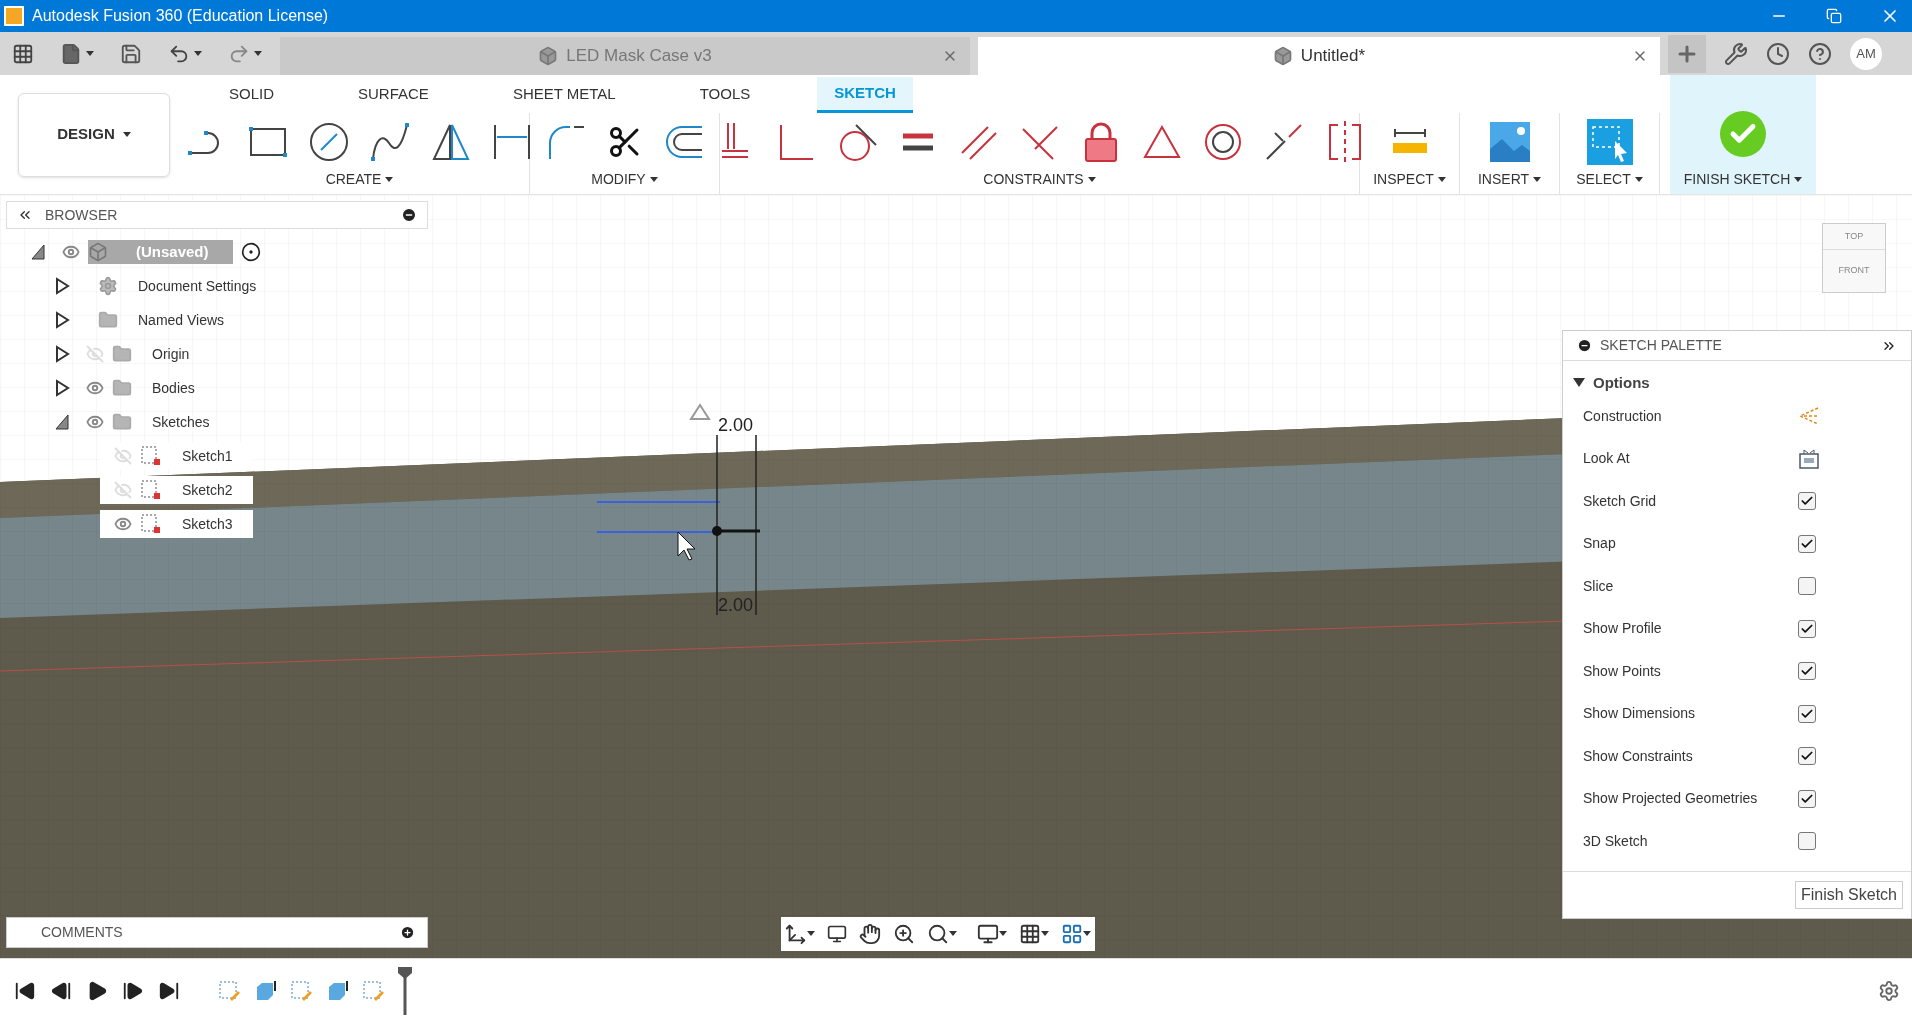 The image size is (1912, 1023). Describe the element at coordinates (180, 16) in the screenshot. I see `window-title: Autodesk Fusion 360 (Education License)` at that location.